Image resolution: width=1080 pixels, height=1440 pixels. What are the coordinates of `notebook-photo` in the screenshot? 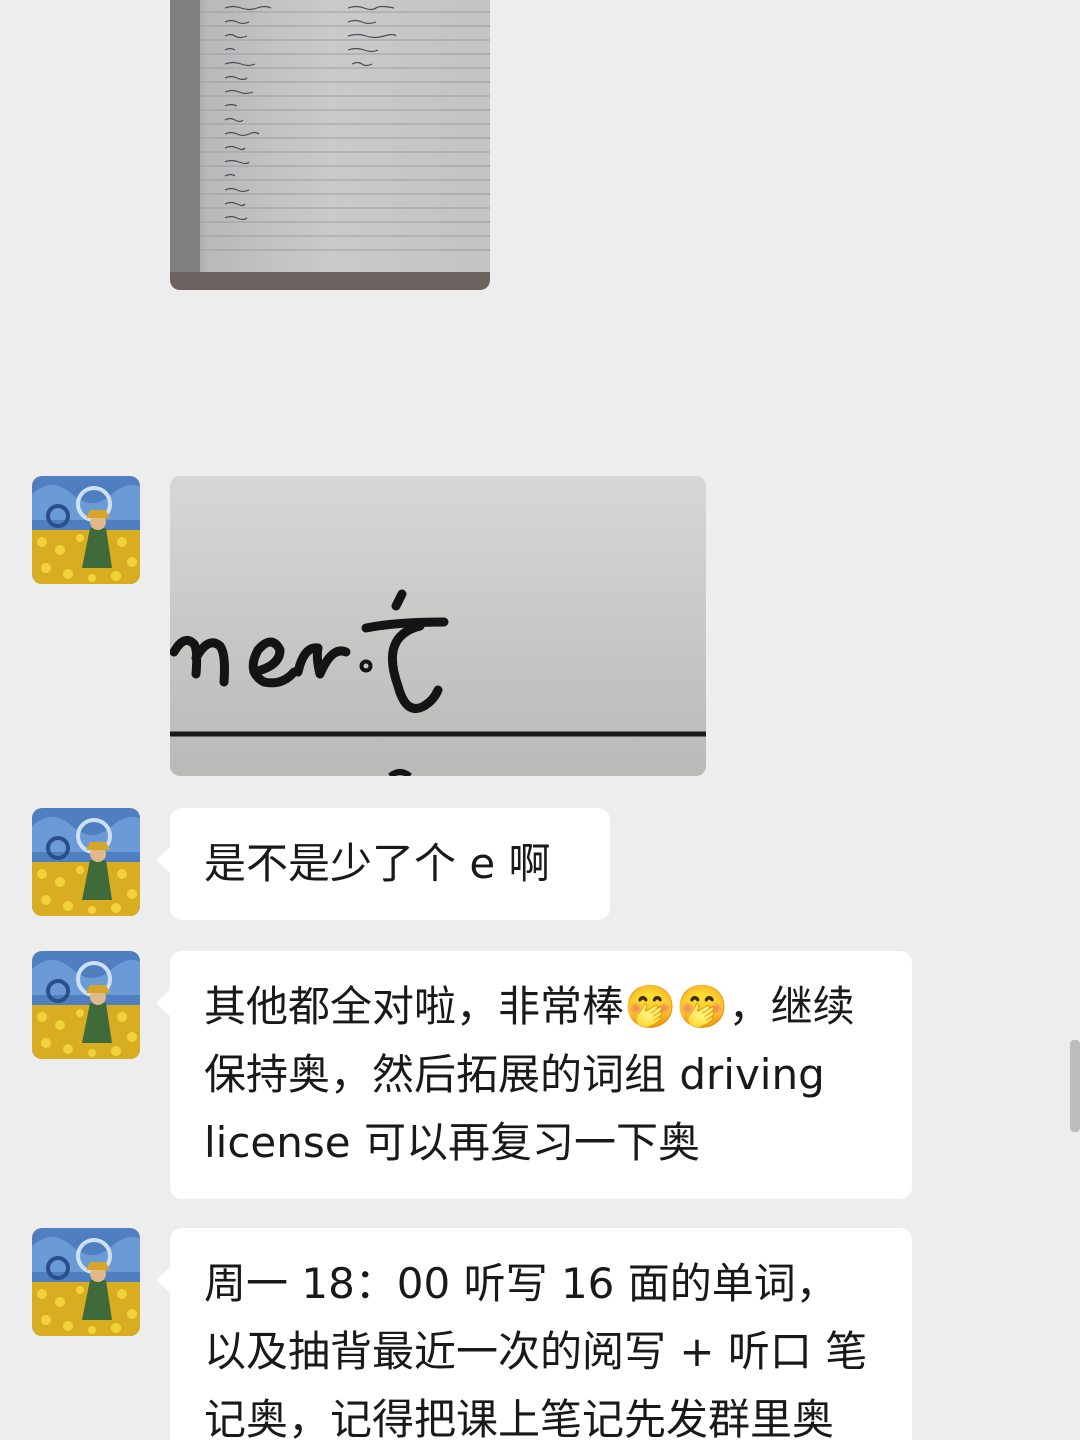 It's located at (330, 145).